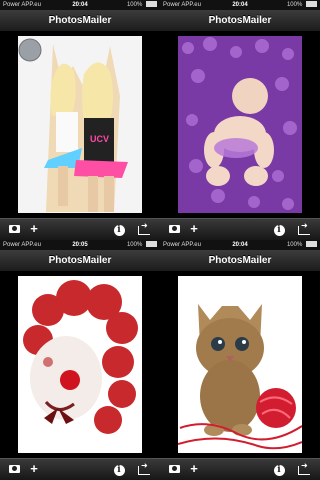 The height and width of the screenshot is (480, 320). I want to click on photo-kitten, so click(240, 364).